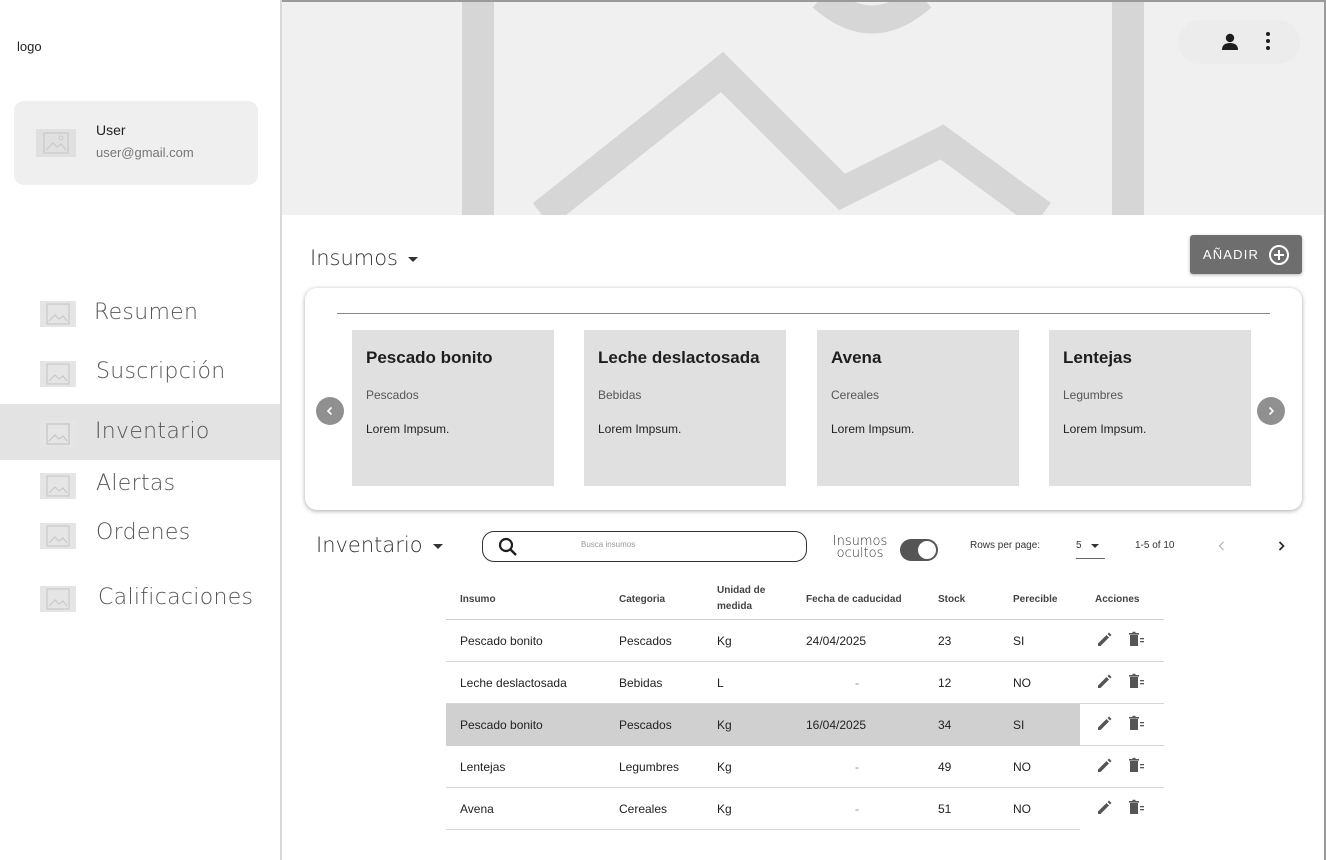  I want to click on sidebar-item-label: Inventario, so click(152, 431).